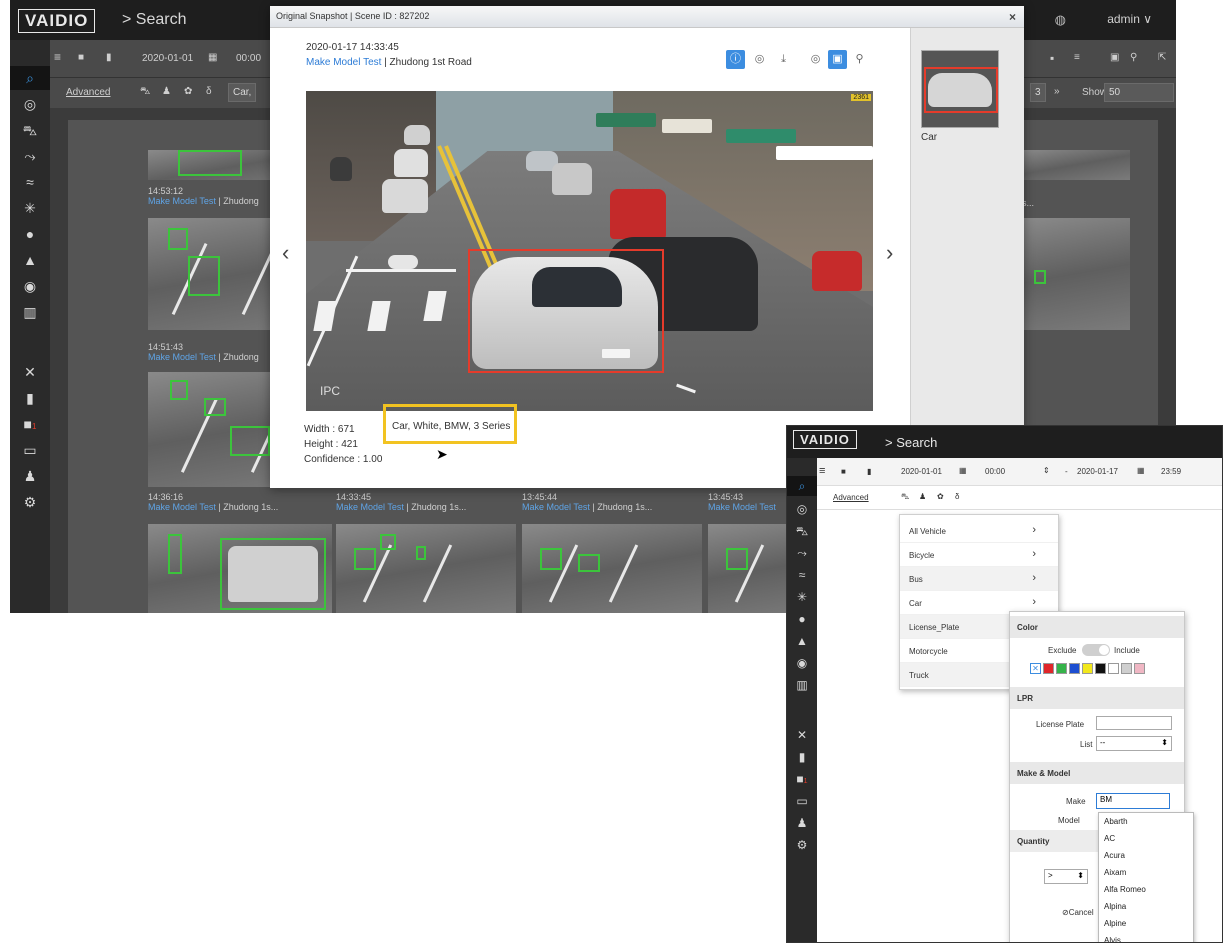 The height and width of the screenshot is (943, 1223). Describe the element at coordinates (1146, 855) in the screenshot. I see `make-option: Acura` at that location.